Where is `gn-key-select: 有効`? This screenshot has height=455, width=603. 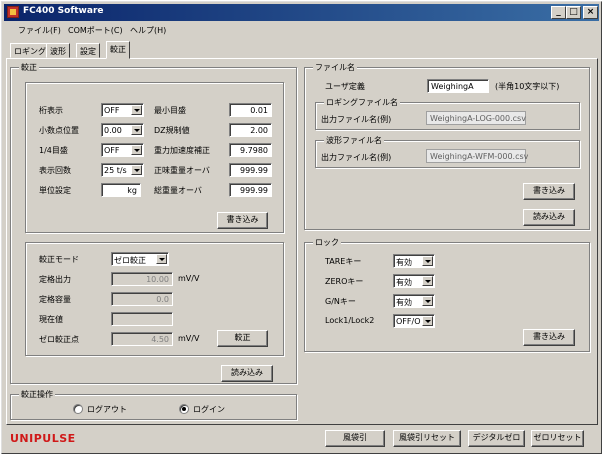
gn-key-select: 有効 is located at coordinates (414, 301).